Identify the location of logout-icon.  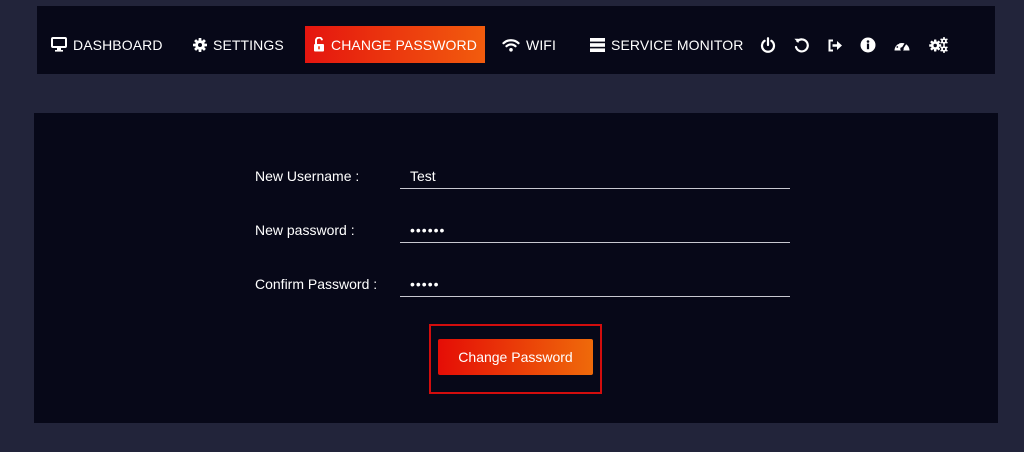
(835, 45).